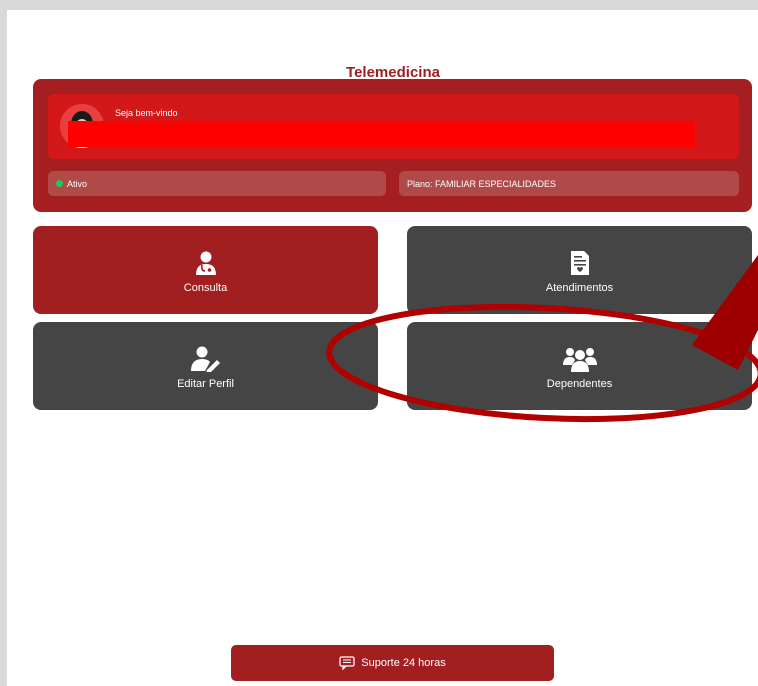  What do you see at coordinates (206, 263) in the screenshot?
I see `doctor-icon` at bounding box center [206, 263].